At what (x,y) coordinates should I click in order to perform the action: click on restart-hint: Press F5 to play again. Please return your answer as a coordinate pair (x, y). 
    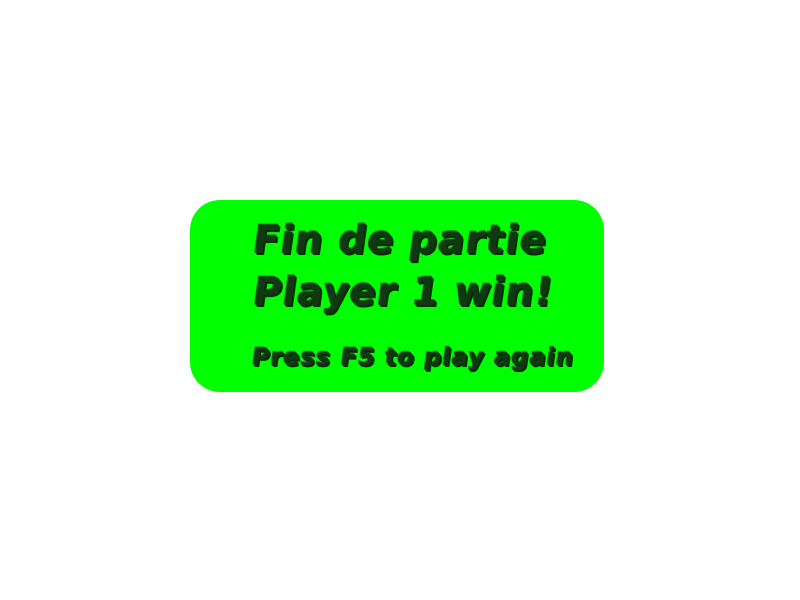
    Looking at the image, I should click on (413, 357).